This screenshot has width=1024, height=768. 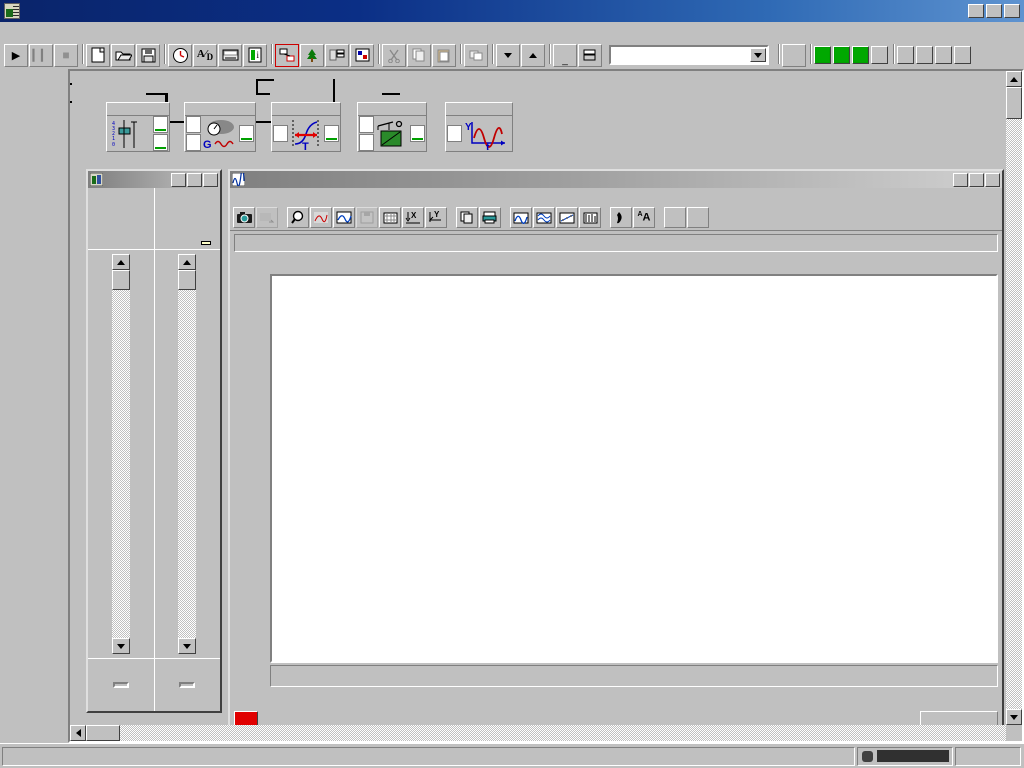 What do you see at coordinates (565, 55) in the screenshot?
I see `minimize-all-button: _` at bounding box center [565, 55].